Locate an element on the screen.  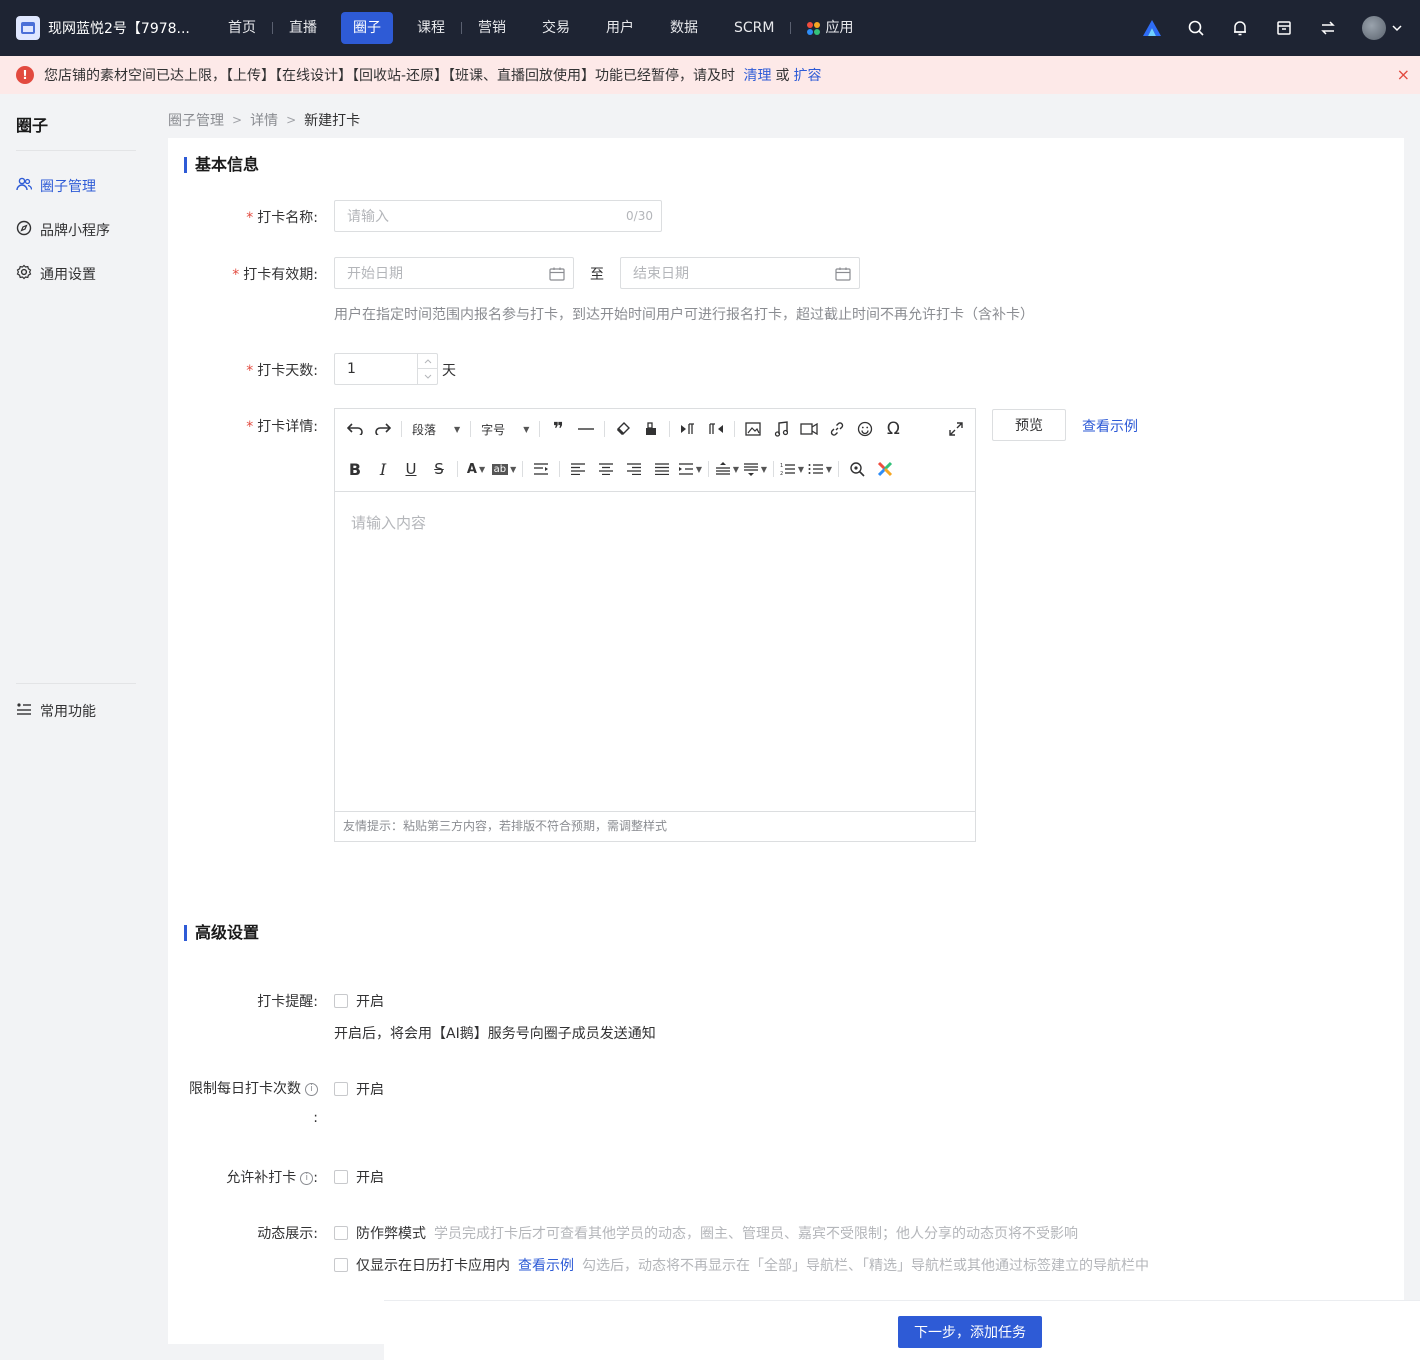
checkin-name-input: 请输入 0/30 is located at coordinates (498, 216).